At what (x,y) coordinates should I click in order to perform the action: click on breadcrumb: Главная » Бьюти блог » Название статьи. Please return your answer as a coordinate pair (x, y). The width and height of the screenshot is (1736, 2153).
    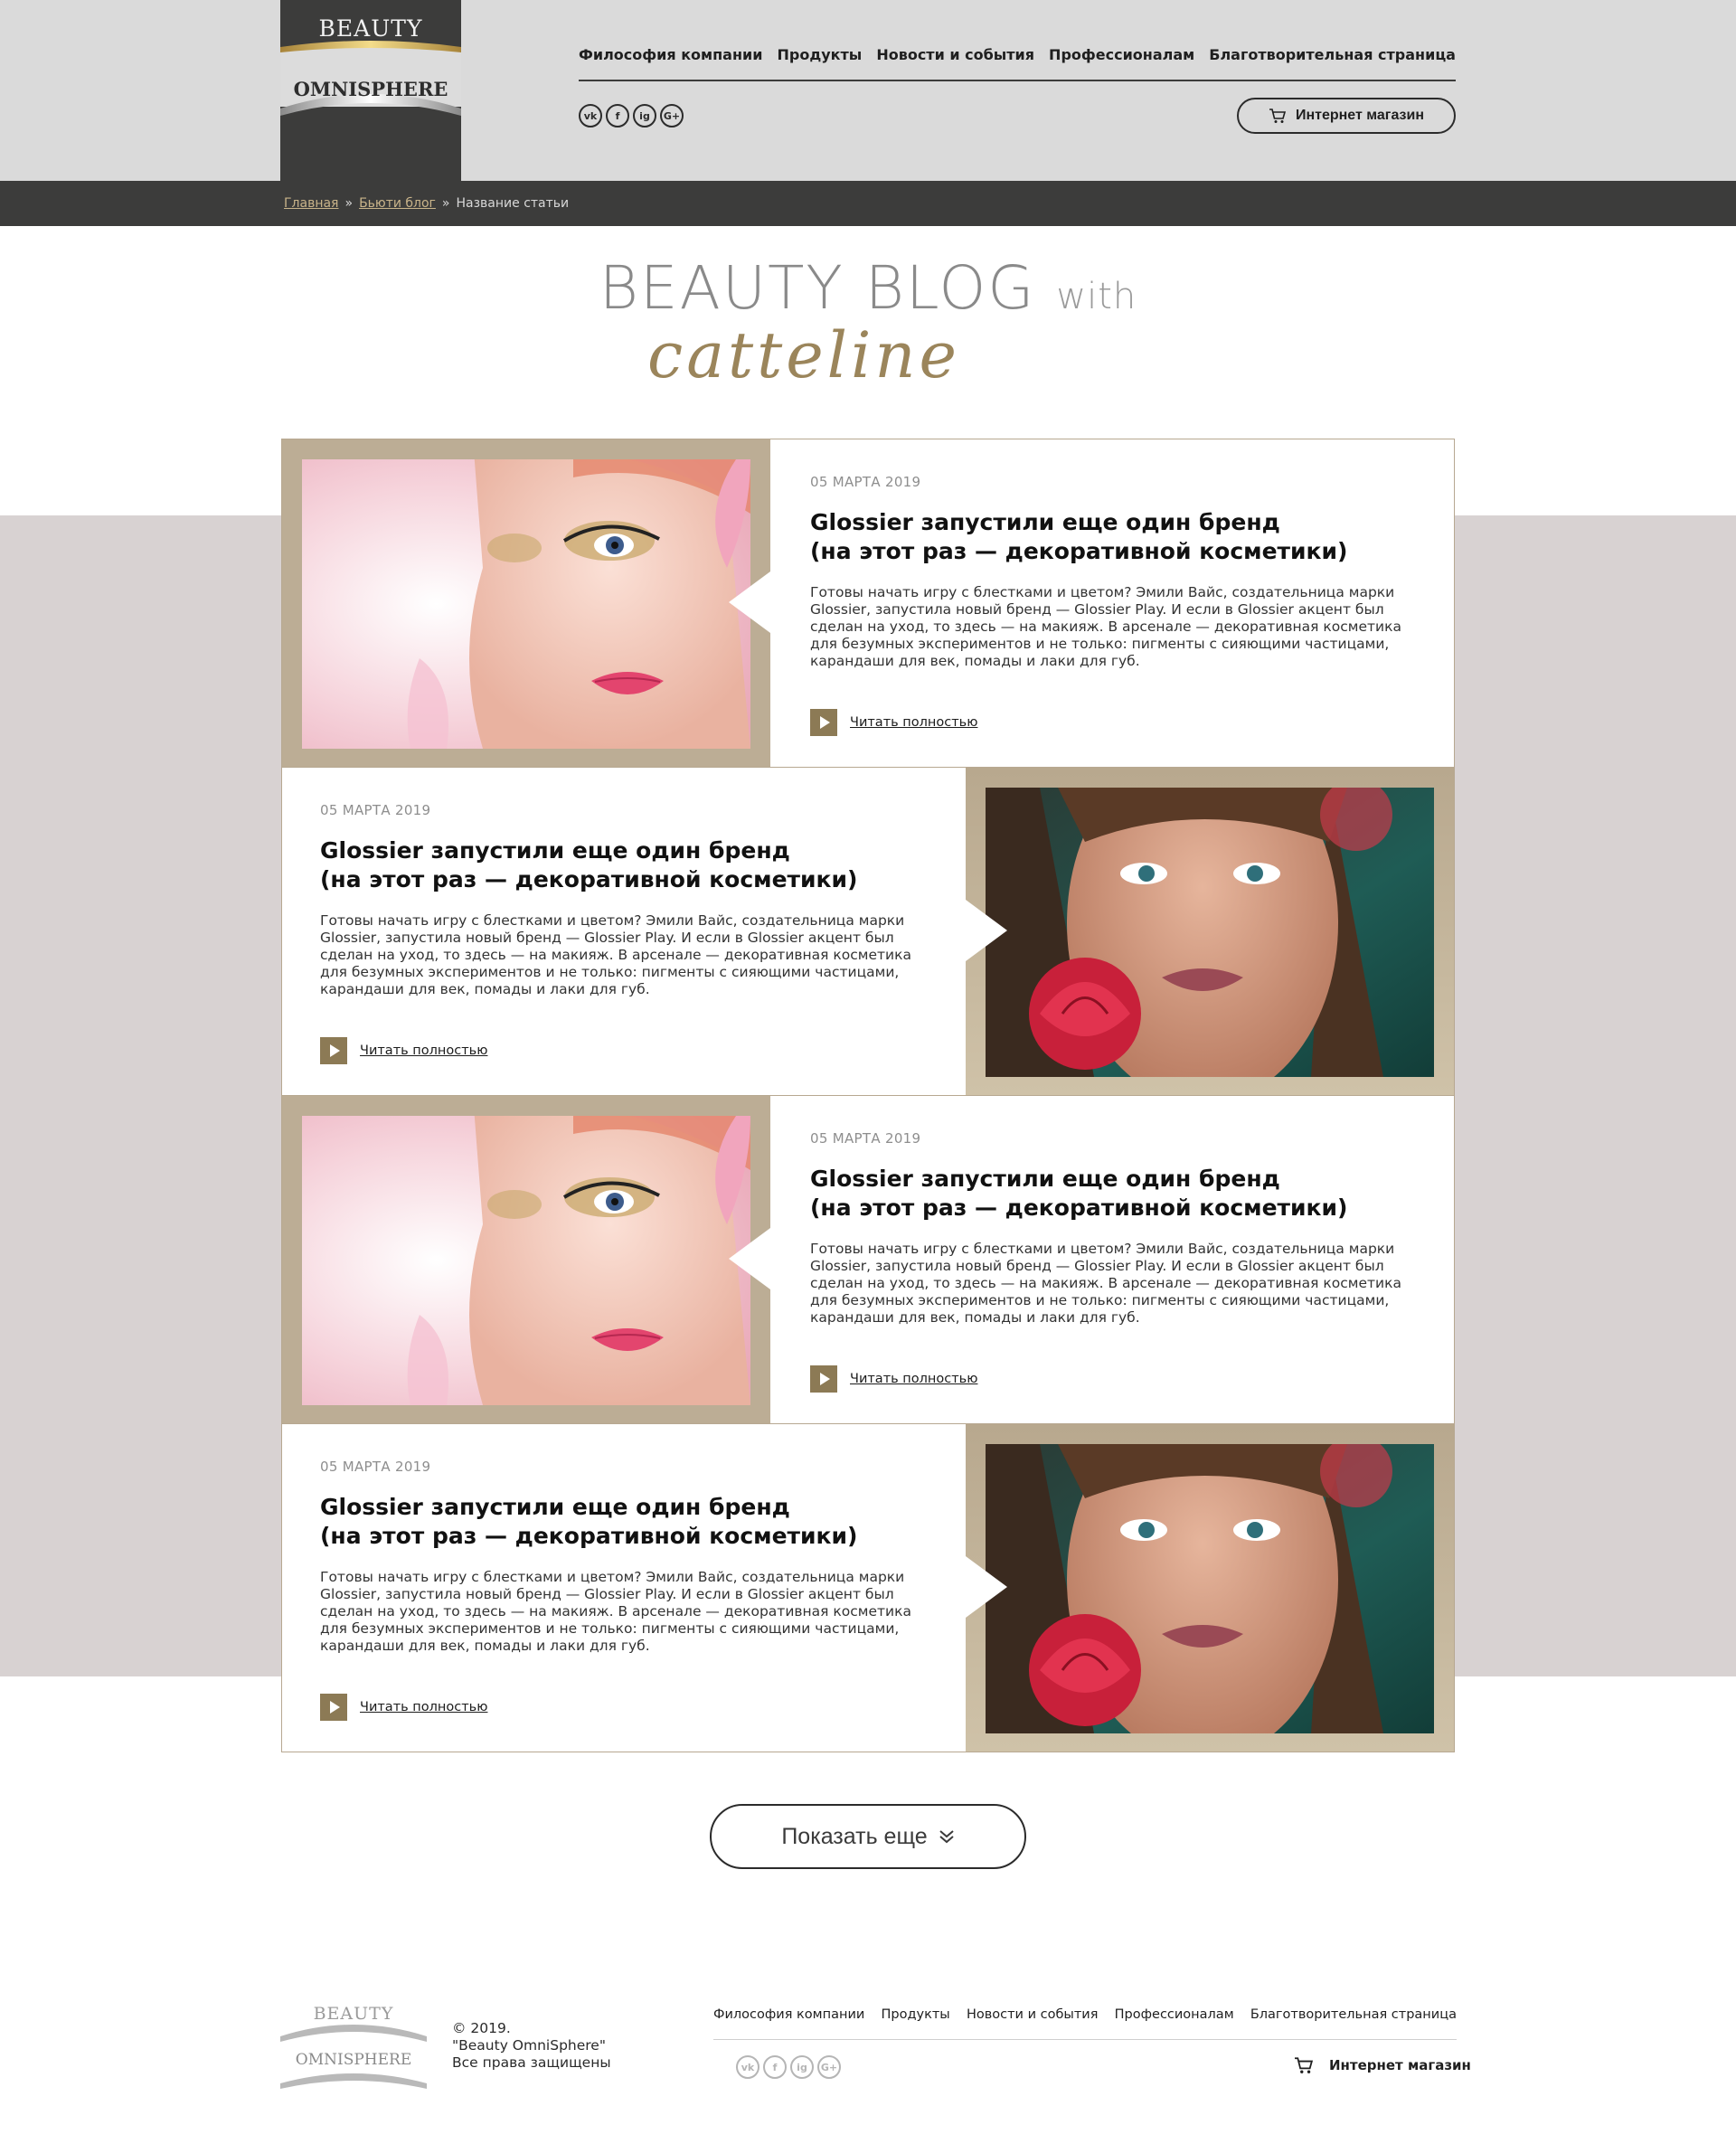
    Looking at the image, I should click on (868, 203).